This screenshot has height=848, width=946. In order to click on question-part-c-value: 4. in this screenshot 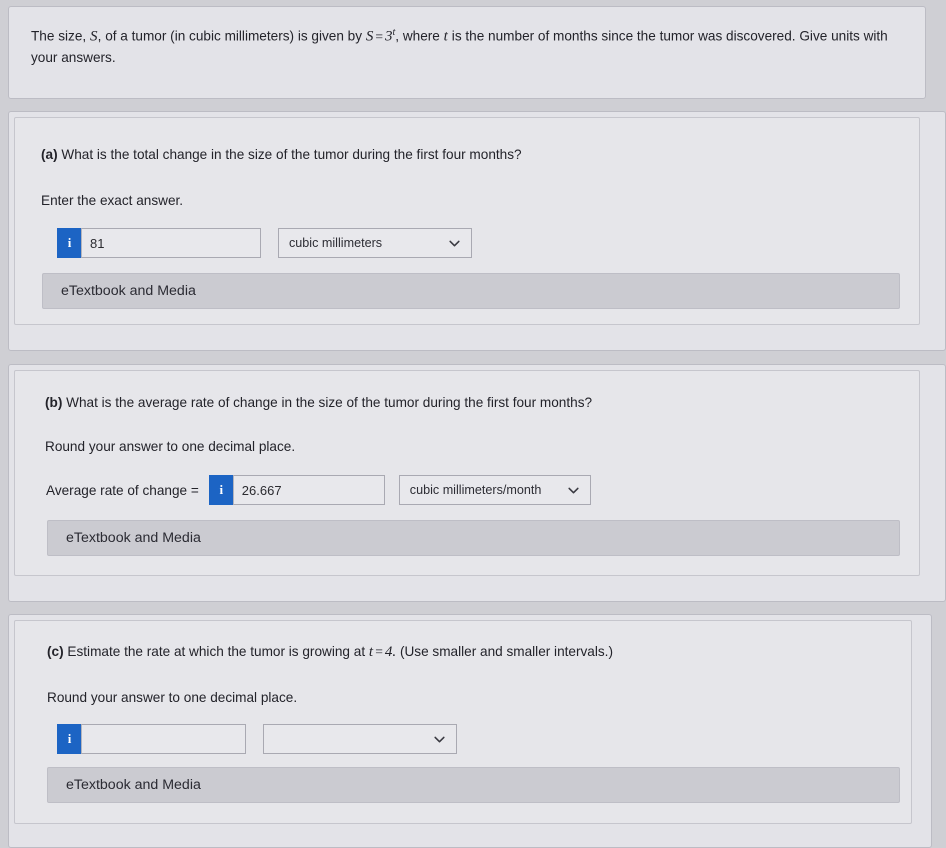, I will do `click(390, 652)`.